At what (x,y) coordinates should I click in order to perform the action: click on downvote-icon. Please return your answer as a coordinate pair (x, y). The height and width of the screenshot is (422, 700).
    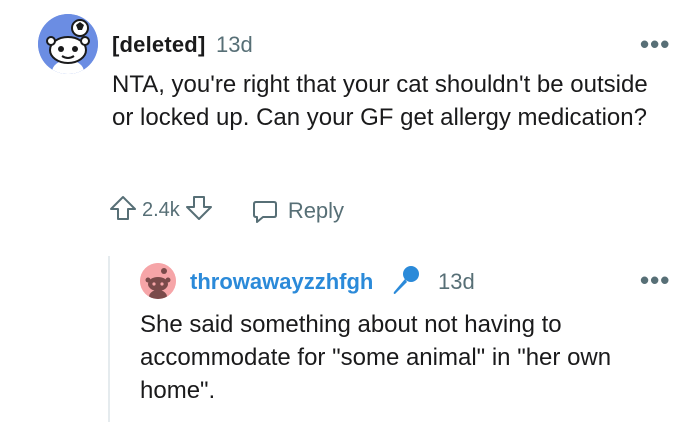
    Looking at the image, I should click on (198, 208).